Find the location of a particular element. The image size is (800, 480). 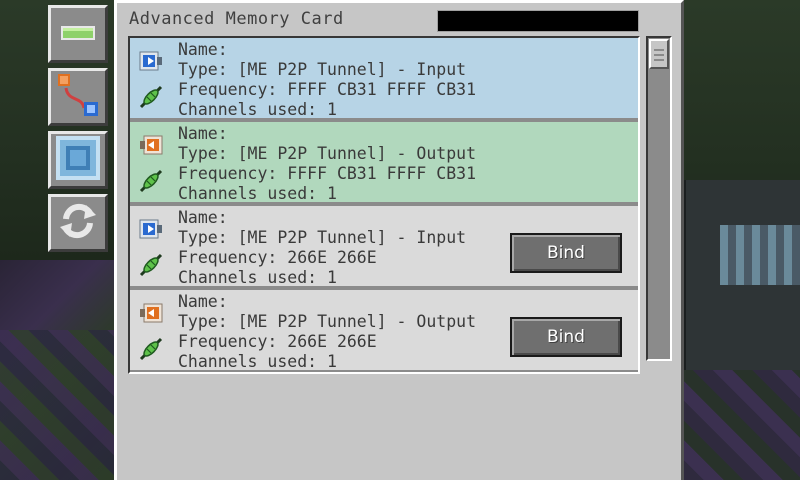

bar-icon is located at coordinates (78, 34).